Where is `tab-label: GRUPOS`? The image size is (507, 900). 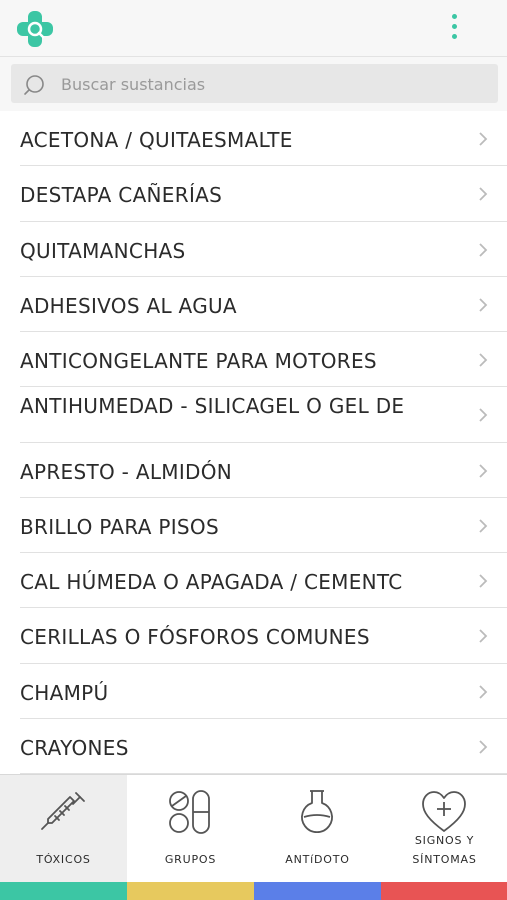
tab-label: GRUPOS is located at coordinates (190, 859).